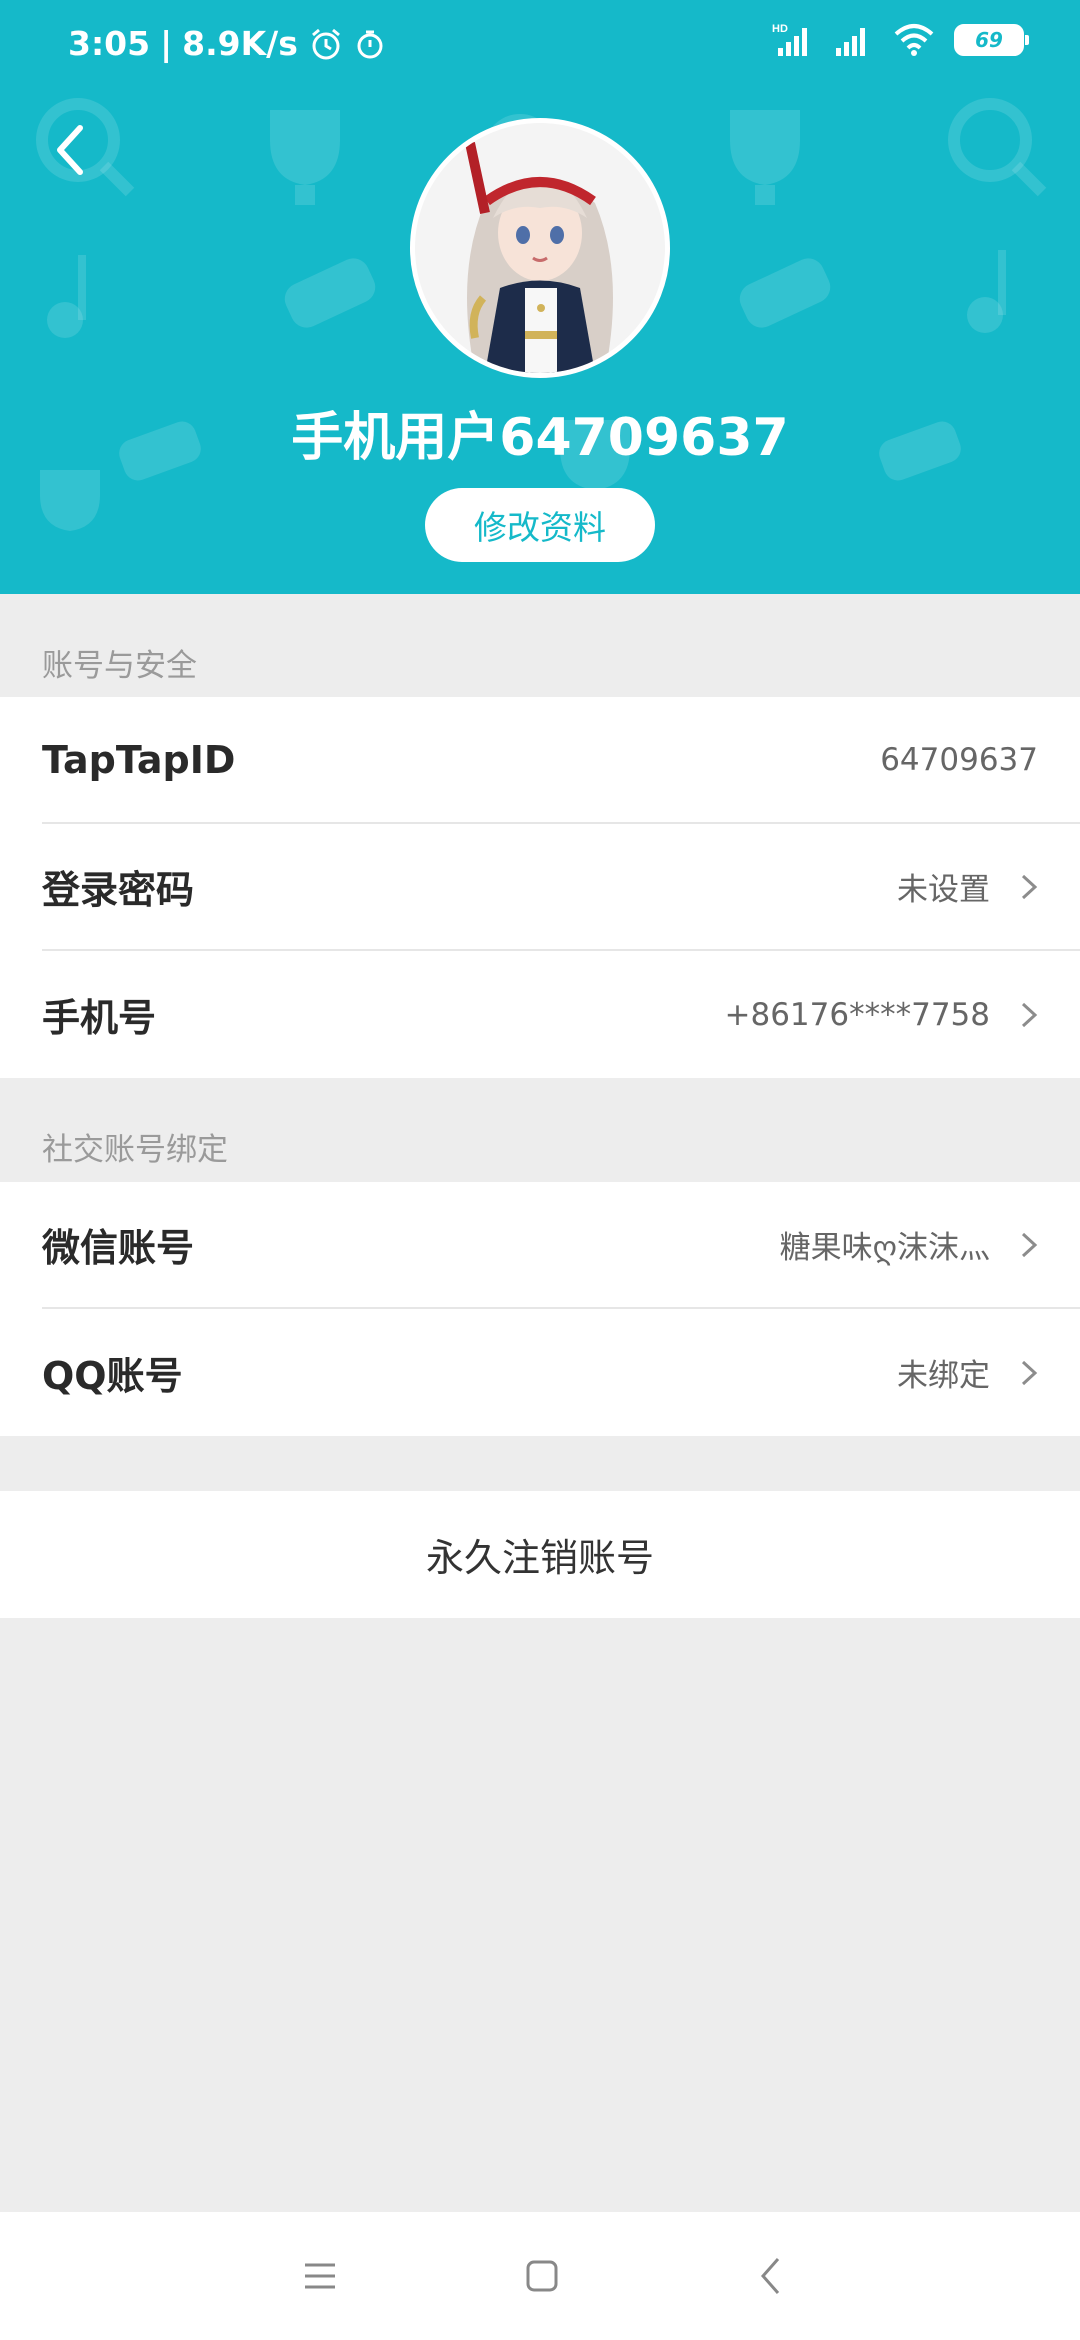 The image size is (1080, 2340). I want to click on row-label: 手机号, so click(99, 1018).